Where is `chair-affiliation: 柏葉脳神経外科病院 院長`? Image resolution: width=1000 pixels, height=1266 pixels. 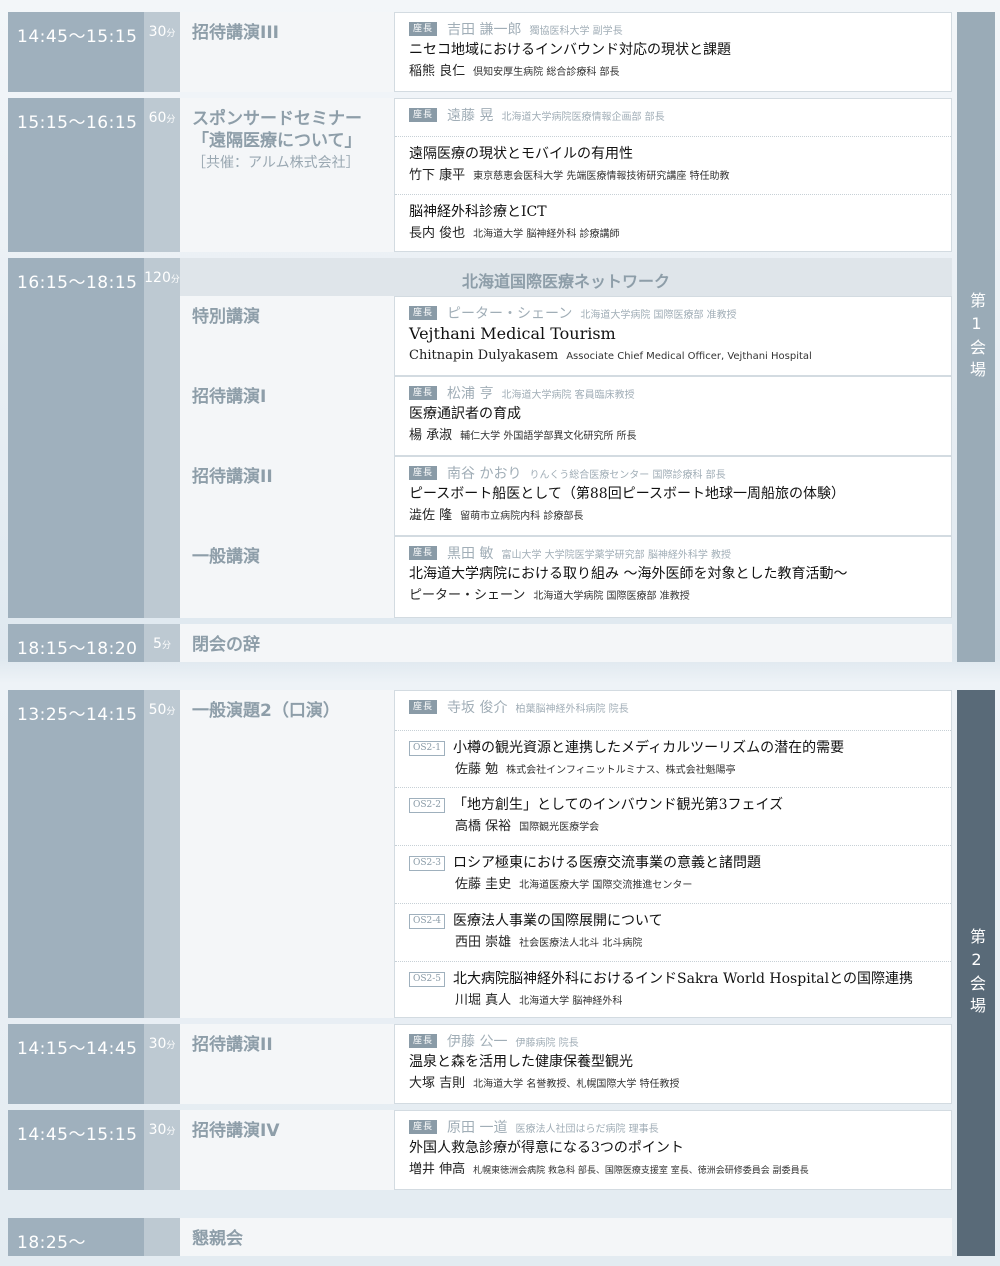 chair-affiliation: 柏葉脳神経外科病院 院長 is located at coordinates (572, 709).